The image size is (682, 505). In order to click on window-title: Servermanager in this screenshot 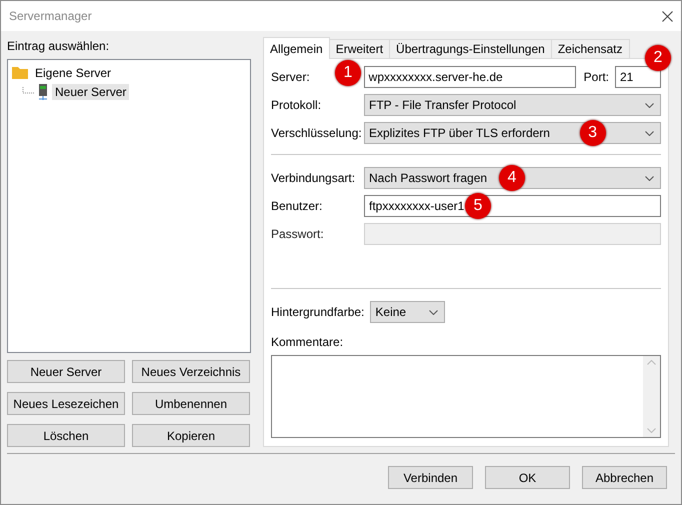, I will do `click(50, 16)`.